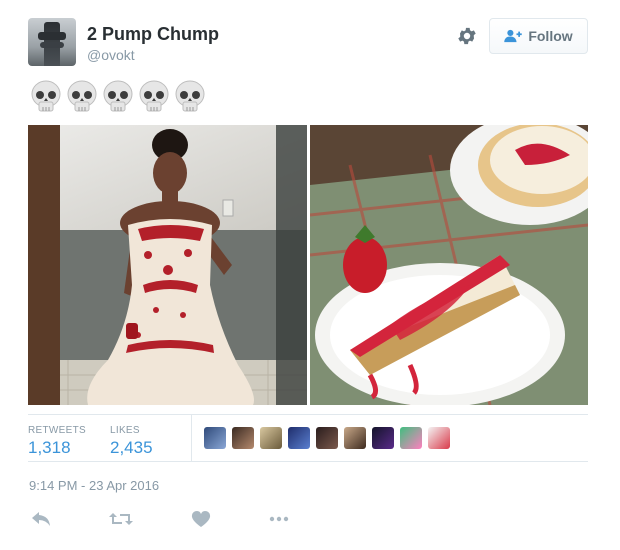  What do you see at coordinates (94, 485) in the screenshot?
I see `tweet-timestamp: 9:14 PM - 23 Apr 2016` at bounding box center [94, 485].